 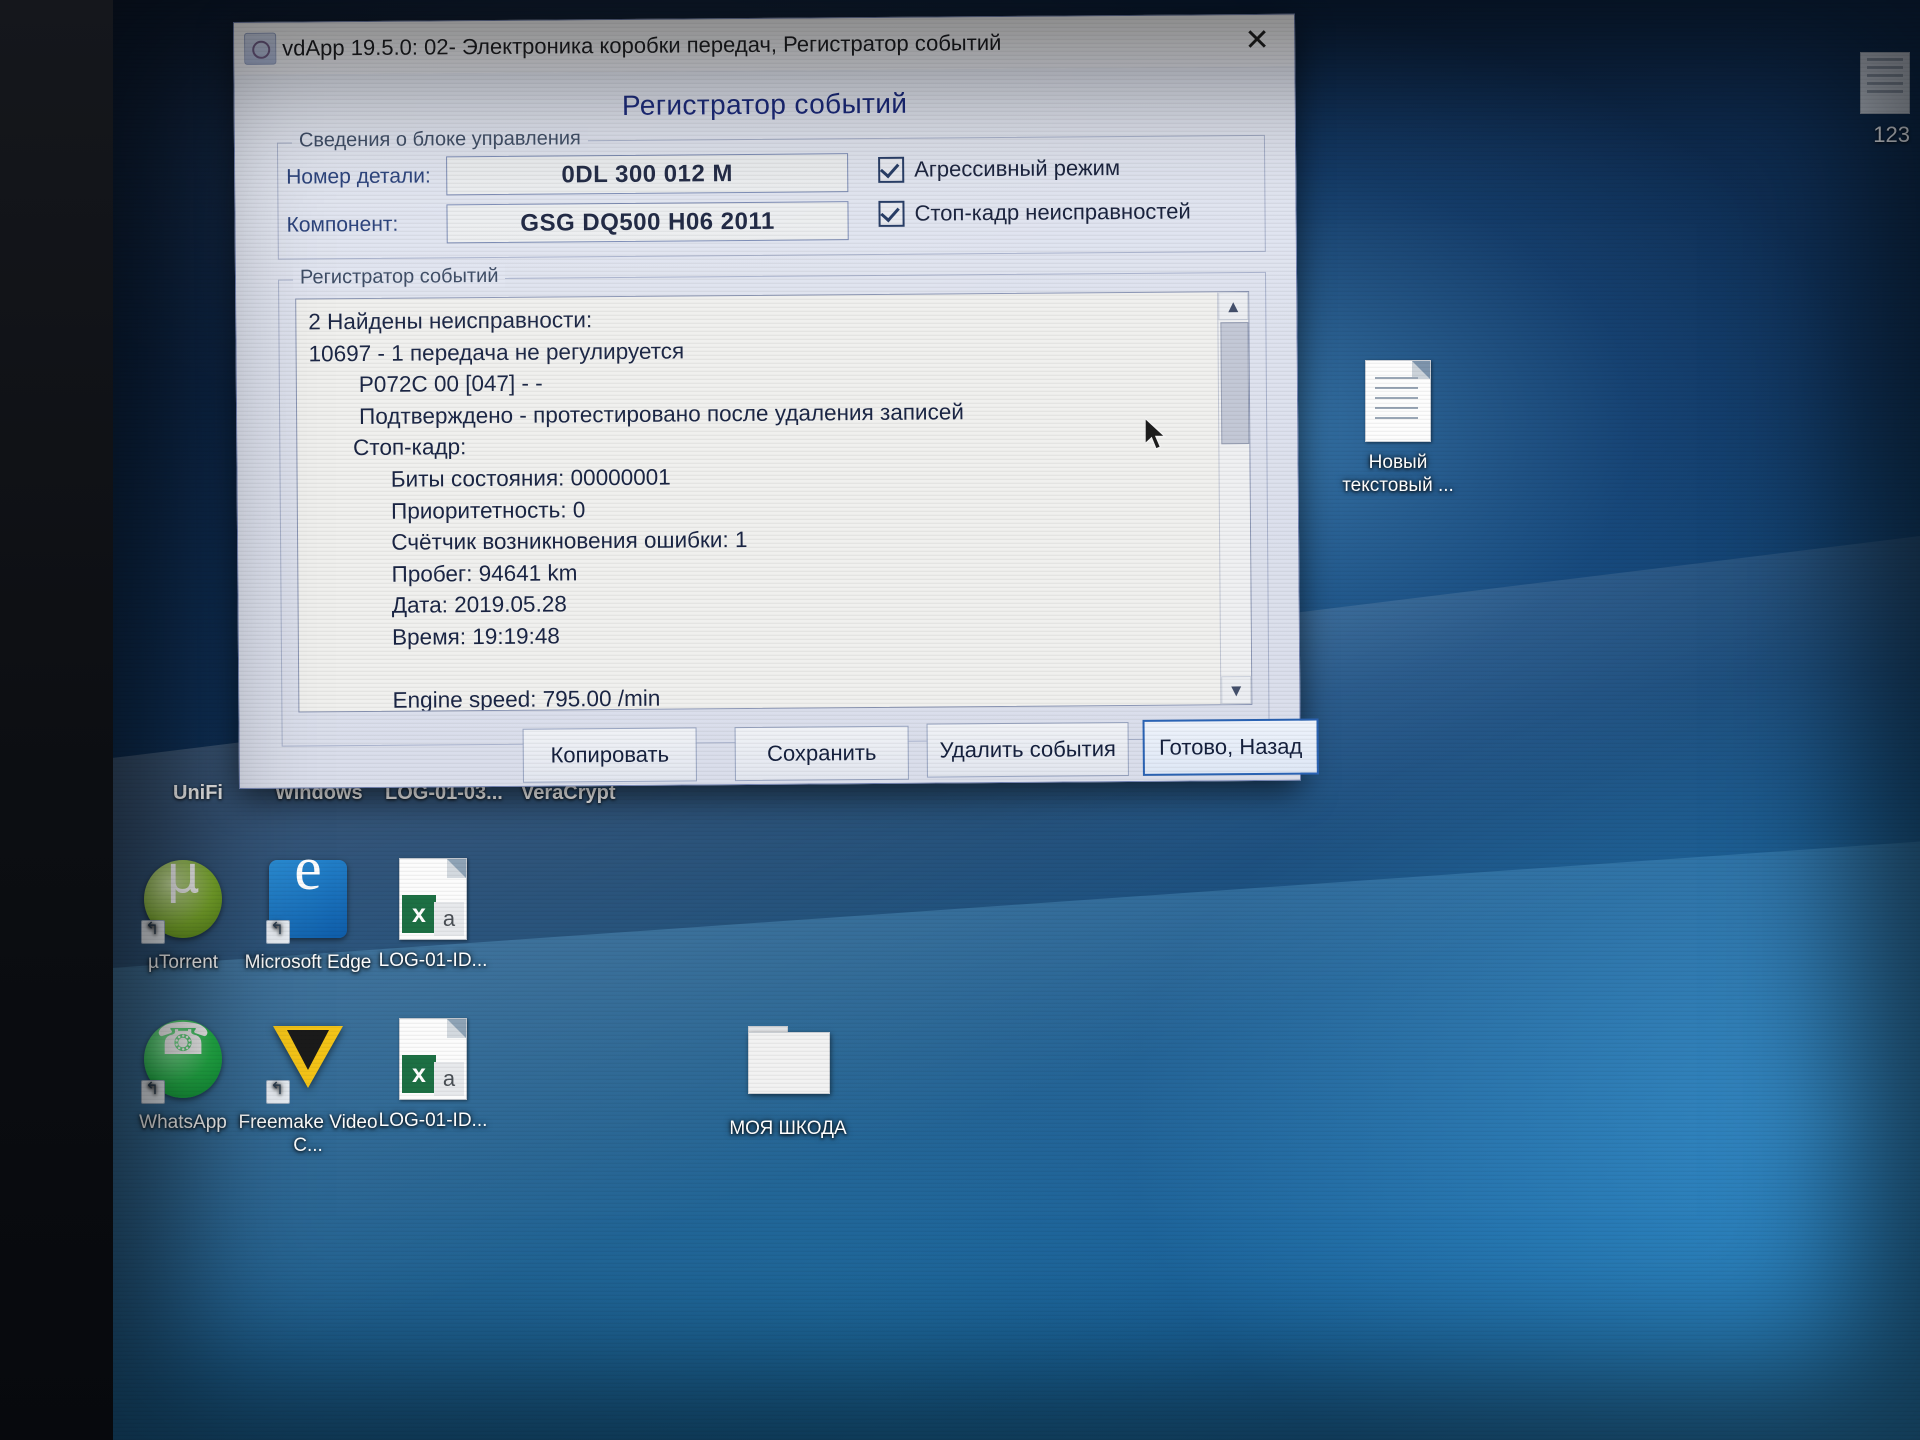 I want to click on scroll-down-icon: ▼, so click(x=1236, y=690).